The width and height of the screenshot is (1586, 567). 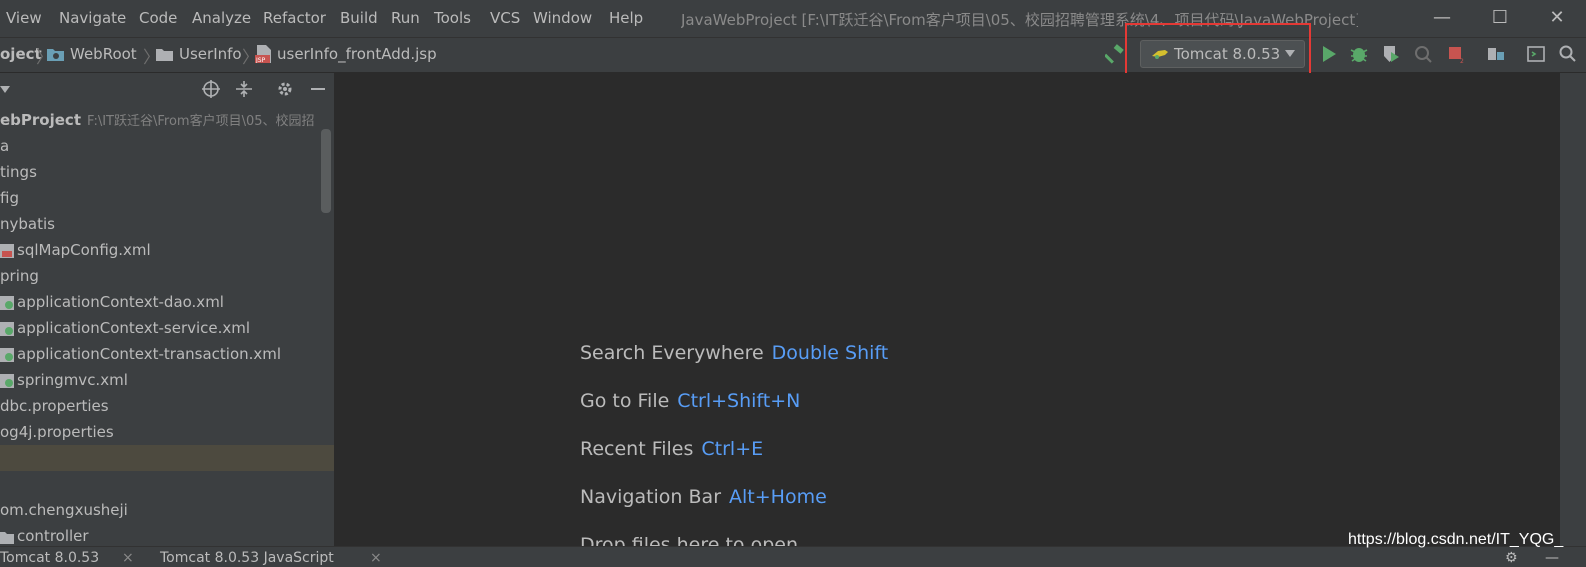 What do you see at coordinates (167, 89) in the screenshot?
I see `project-panel-header` at bounding box center [167, 89].